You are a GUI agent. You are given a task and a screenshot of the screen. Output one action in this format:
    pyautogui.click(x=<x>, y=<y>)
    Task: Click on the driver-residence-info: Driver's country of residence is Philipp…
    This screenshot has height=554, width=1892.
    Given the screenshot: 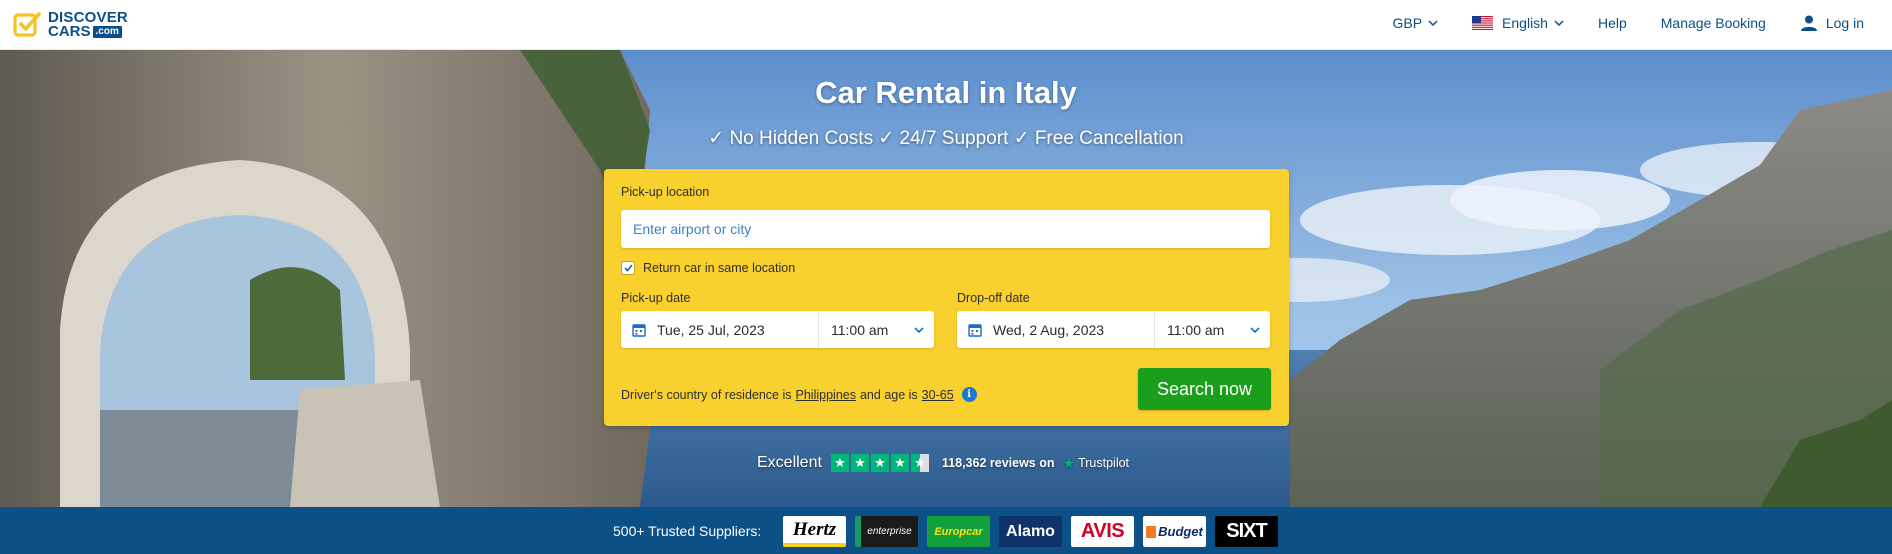 What is the action you would take?
    pyautogui.click(x=799, y=394)
    